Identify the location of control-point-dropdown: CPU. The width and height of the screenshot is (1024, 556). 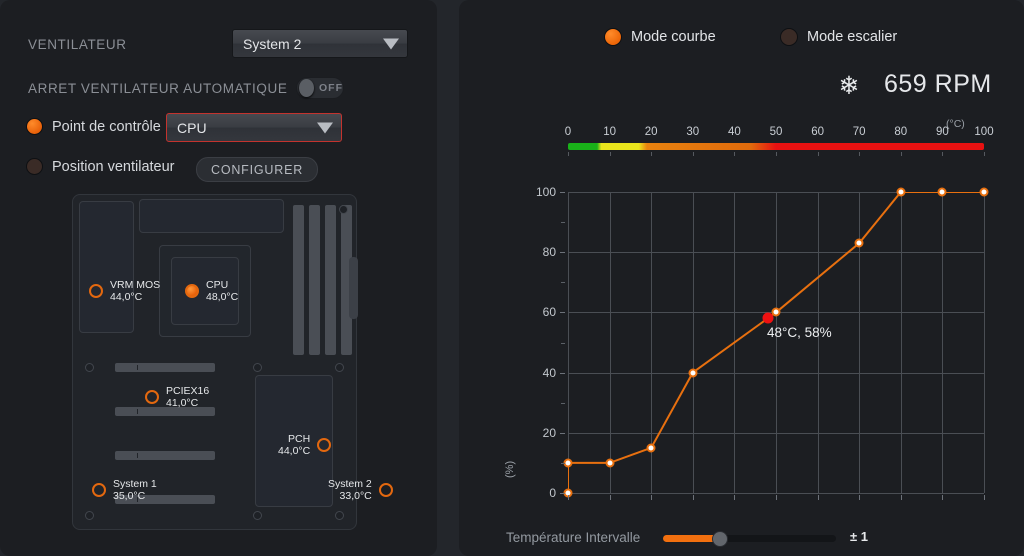
(254, 127).